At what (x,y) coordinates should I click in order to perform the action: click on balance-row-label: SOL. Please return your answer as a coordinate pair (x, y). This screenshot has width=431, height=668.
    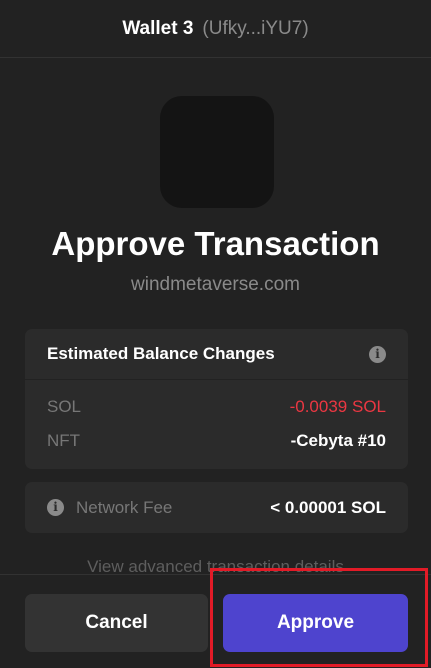
    Looking at the image, I should click on (64, 406).